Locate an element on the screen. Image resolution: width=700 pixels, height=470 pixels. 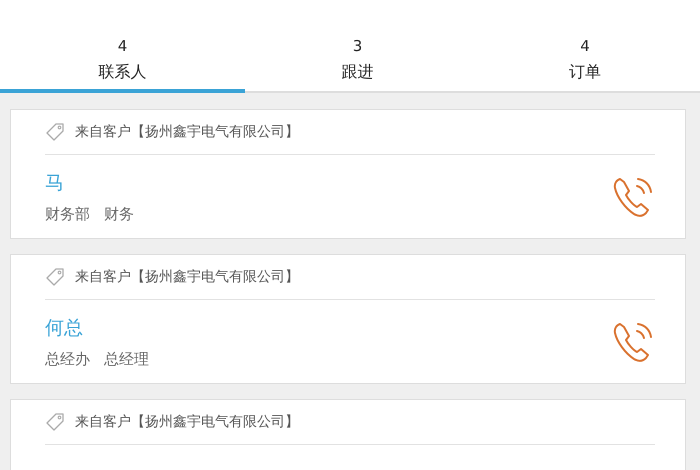
contact-name: 何总 is located at coordinates (64, 328).